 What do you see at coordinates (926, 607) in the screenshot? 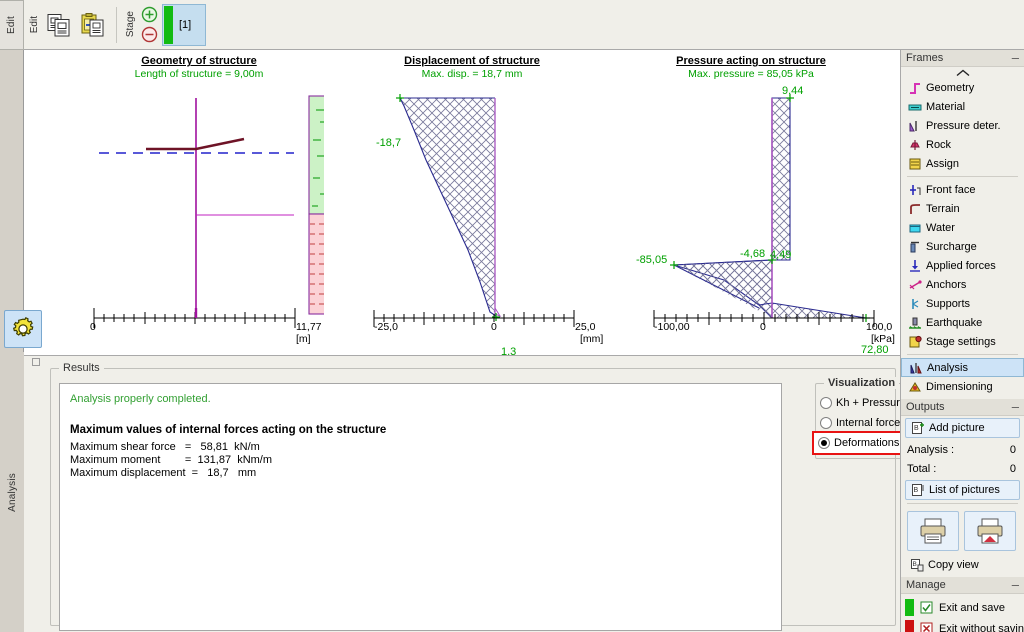
I see `check-box-icon` at bounding box center [926, 607].